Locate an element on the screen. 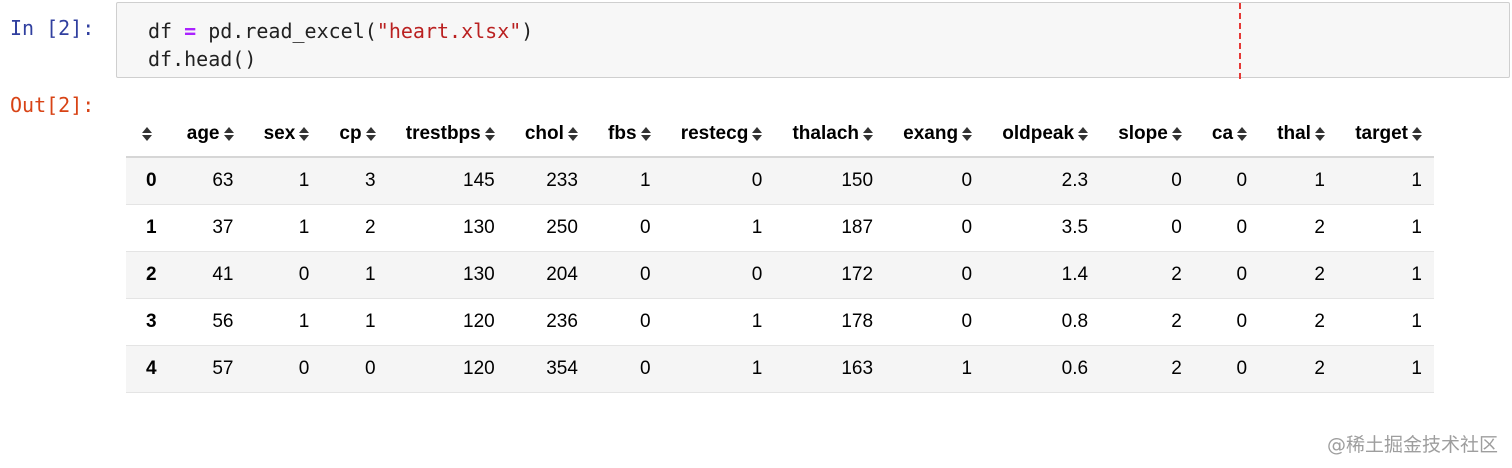 This screenshot has width=1512, height=468. cell-thalach: 187 is located at coordinates (857, 227).